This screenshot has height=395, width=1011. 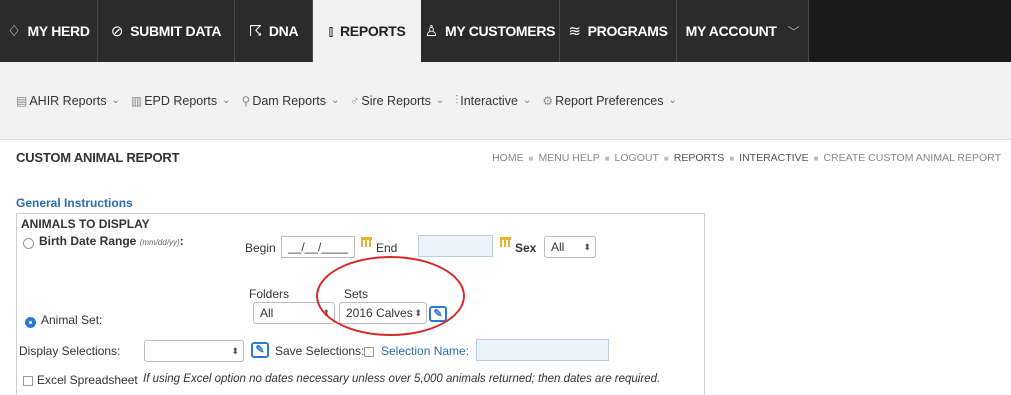 I want to click on breadcrumb-reports: REPORTS, so click(x=699, y=158).